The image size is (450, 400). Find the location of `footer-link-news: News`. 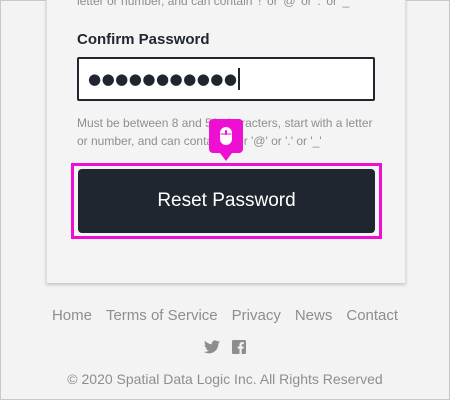

footer-link-news: News is located at coordinates (314, 315).